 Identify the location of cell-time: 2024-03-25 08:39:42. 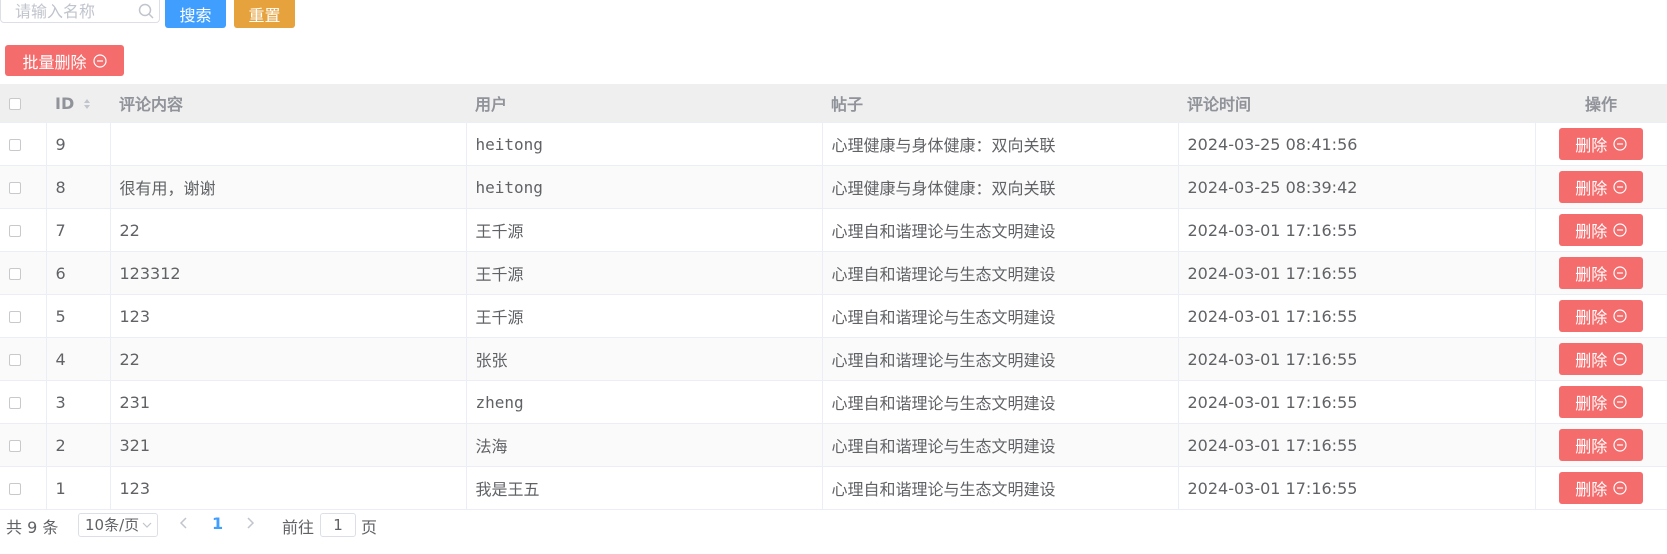
(1357, 187).